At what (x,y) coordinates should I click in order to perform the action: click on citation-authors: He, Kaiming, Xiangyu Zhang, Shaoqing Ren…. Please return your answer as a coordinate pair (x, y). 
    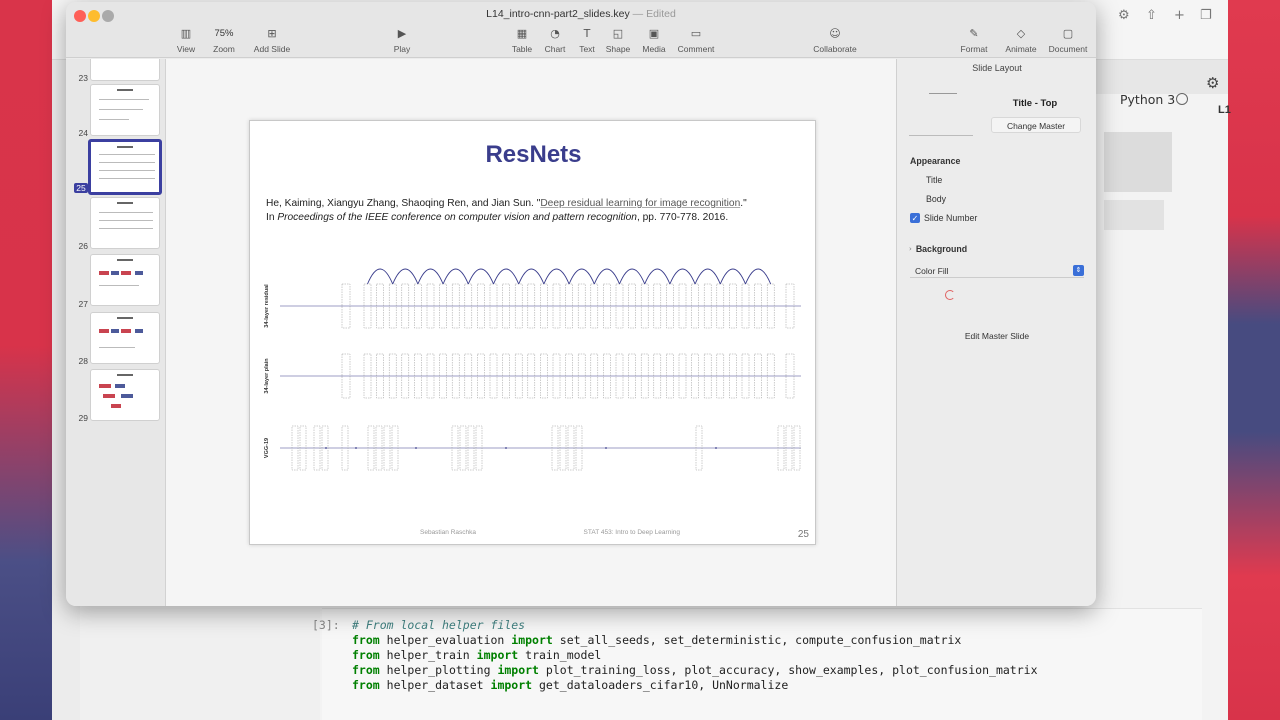
    Looking at the image, I should click on (403, 203).